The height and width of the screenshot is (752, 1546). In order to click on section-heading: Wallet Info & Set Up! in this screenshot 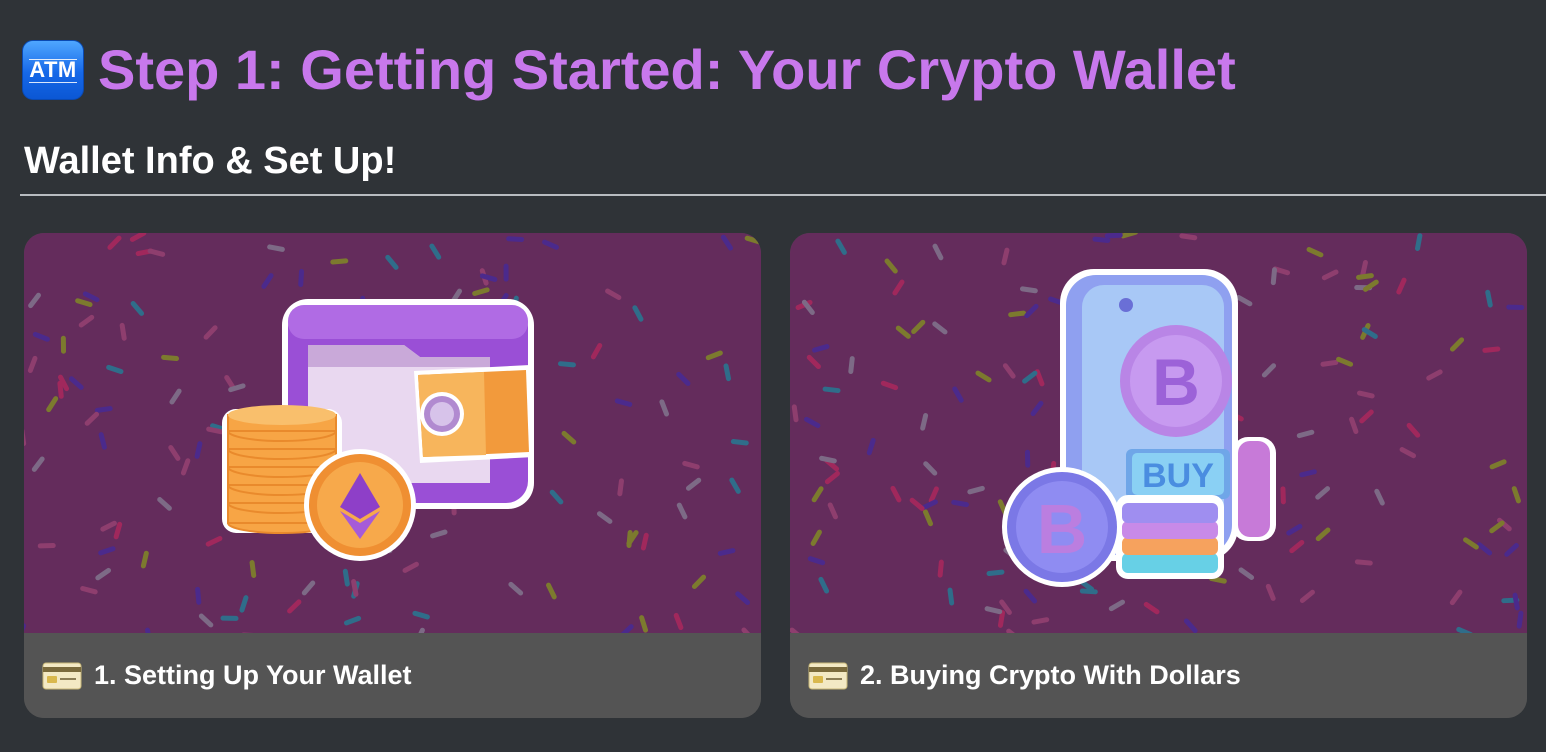, I will do `click(210, 161)`.